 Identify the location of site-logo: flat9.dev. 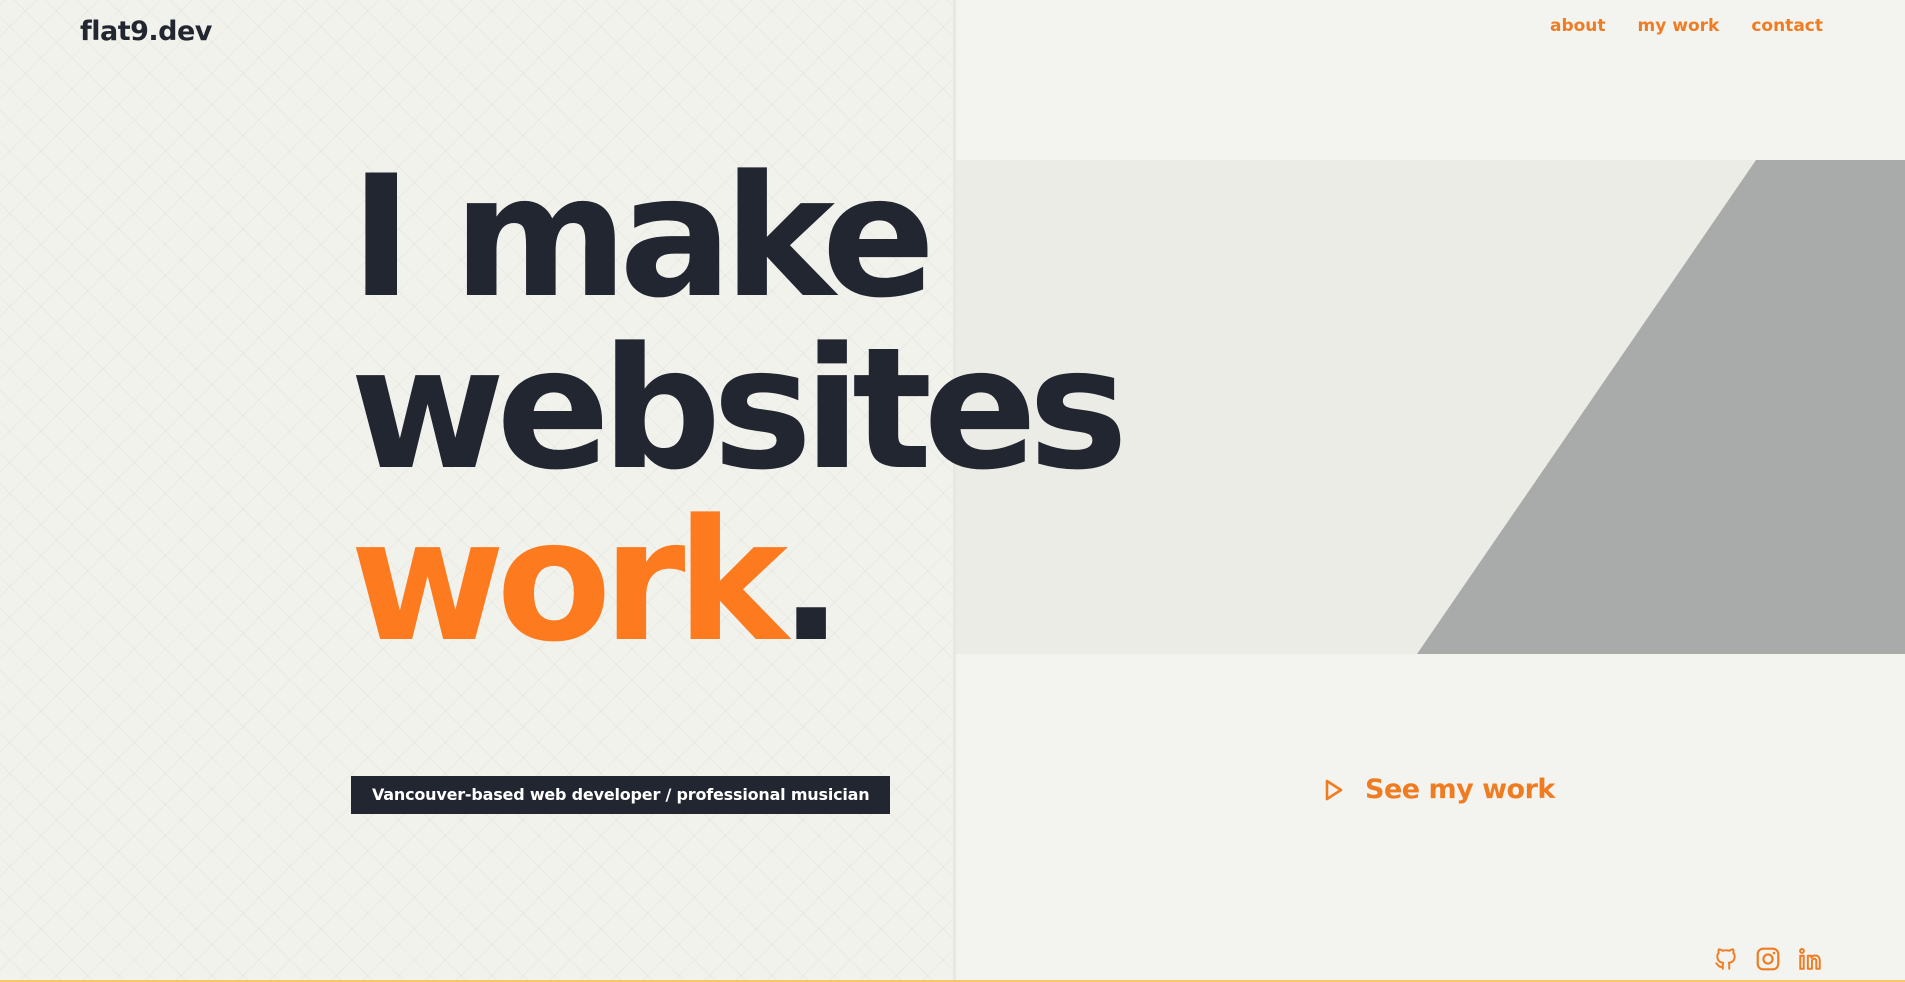
(146, 31).